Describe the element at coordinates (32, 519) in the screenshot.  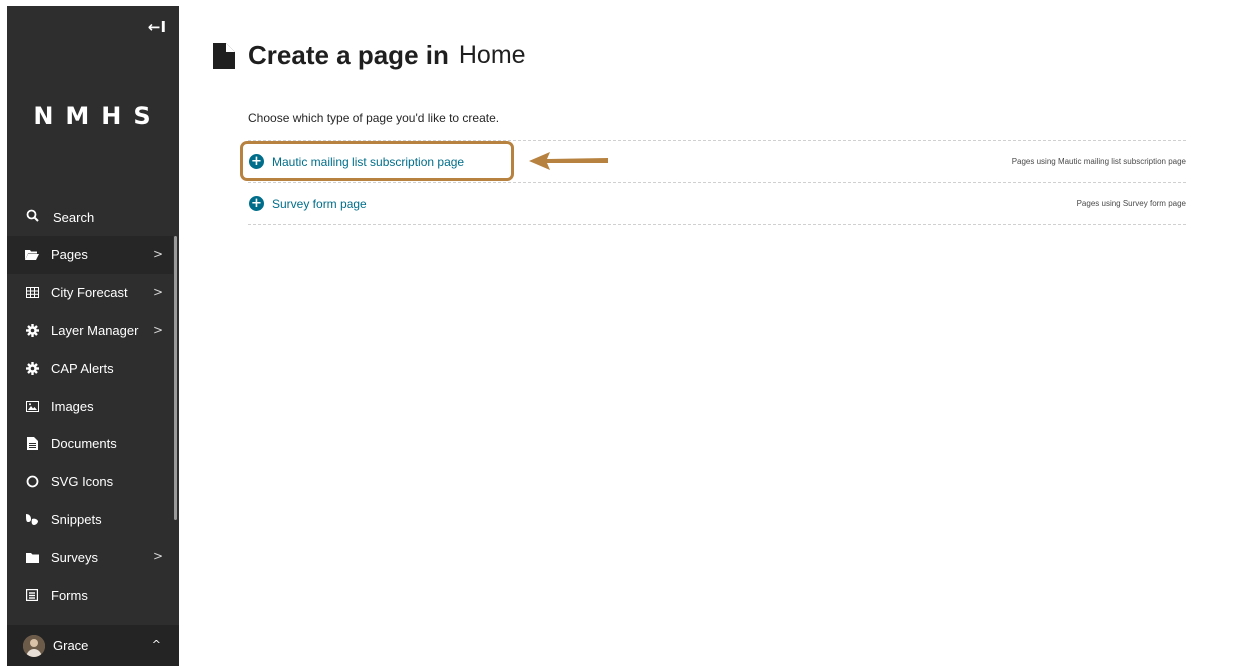
I see `snippet-icon` at that location.